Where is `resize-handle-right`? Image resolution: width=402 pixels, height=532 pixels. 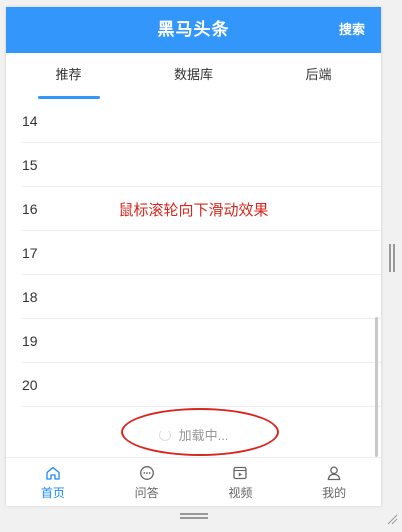
resize-handle-right is located at coordinates (392, 258).